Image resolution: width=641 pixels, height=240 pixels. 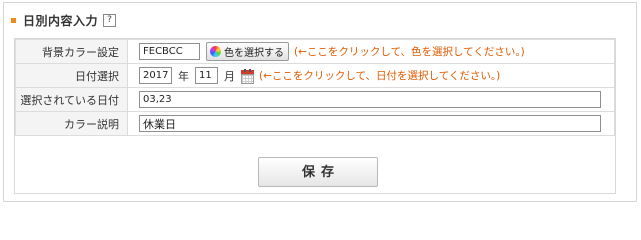 What do you see at coordinates (370, 123) in the screenshot?
I see `color-description-input` at bounding box center [370, 123].